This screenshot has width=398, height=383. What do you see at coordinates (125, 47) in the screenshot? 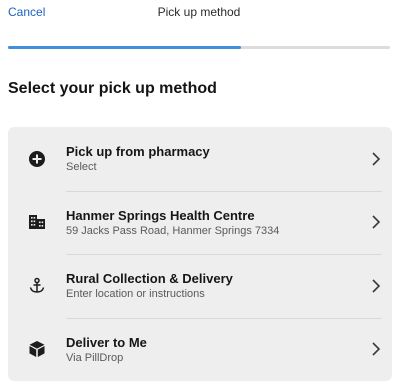
I see `progress-fill` at bounding box center [125, 47].